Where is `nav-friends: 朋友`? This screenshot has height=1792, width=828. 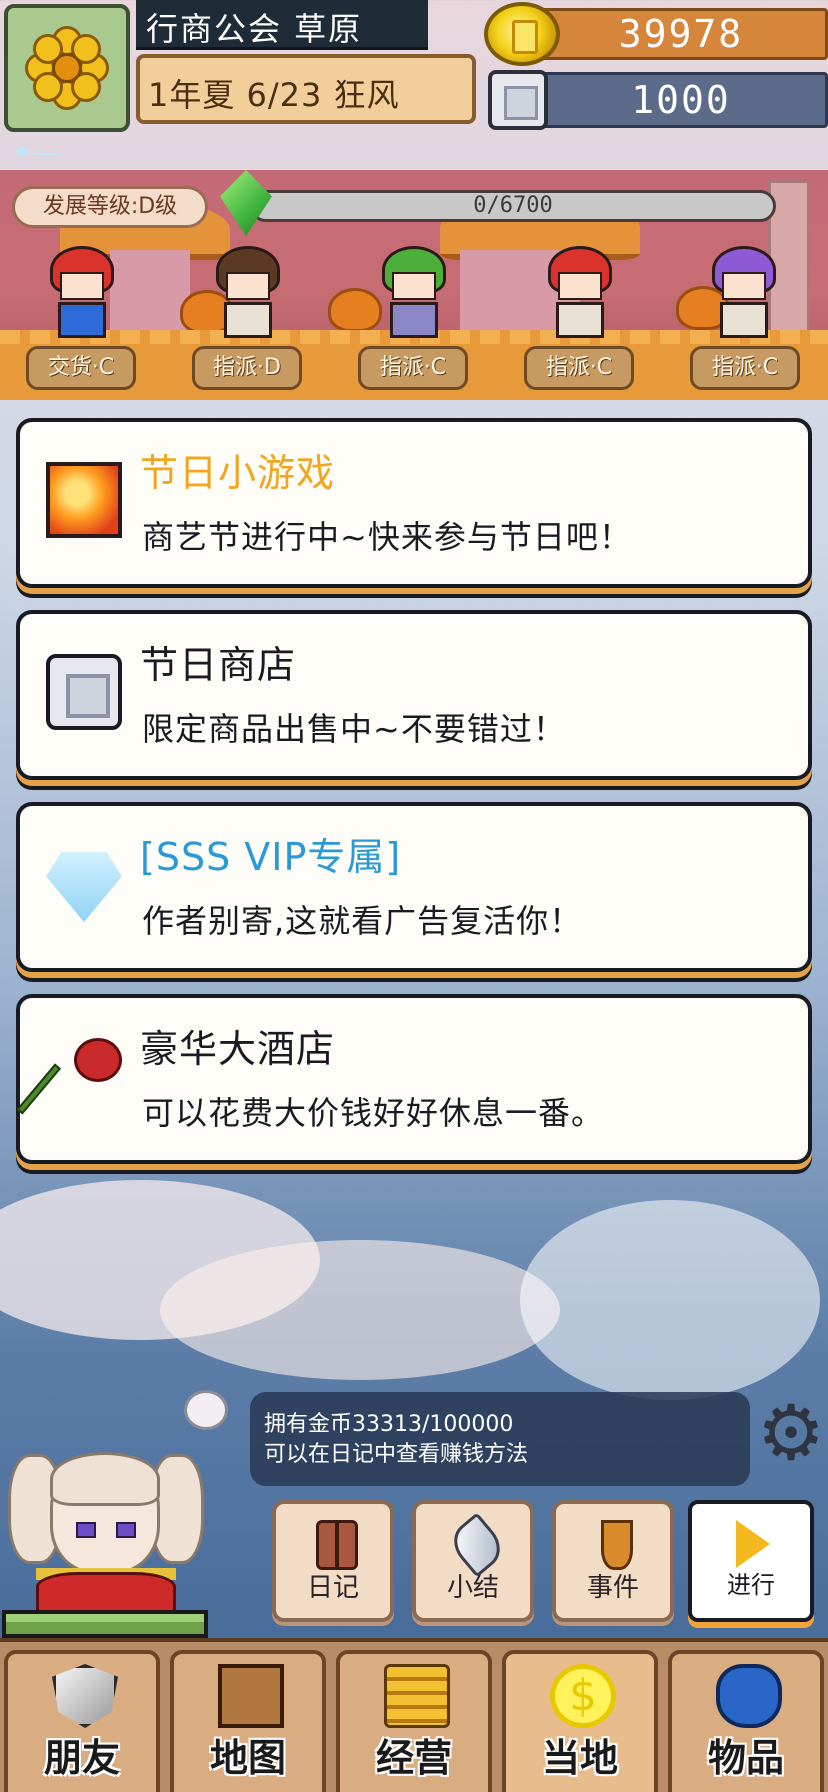
nav-friends: 朋友 is located at coordinates (82, 1721).